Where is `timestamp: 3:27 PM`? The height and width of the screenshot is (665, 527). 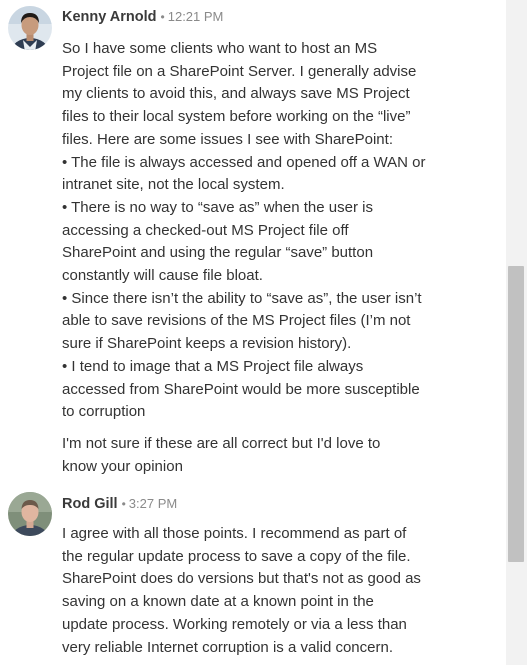 timestamp: 3:27 PM is located at coordinates (153, 503).